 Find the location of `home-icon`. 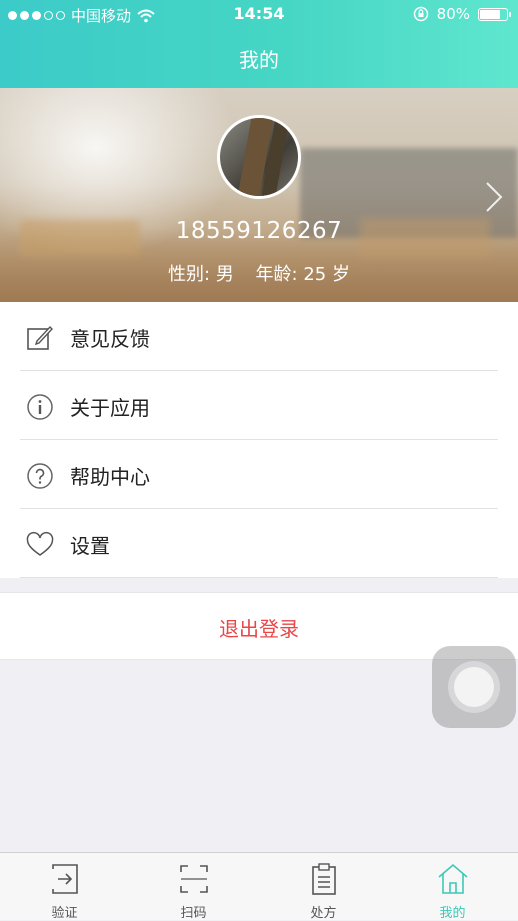

home-icon is located at coordinates (453, 878).